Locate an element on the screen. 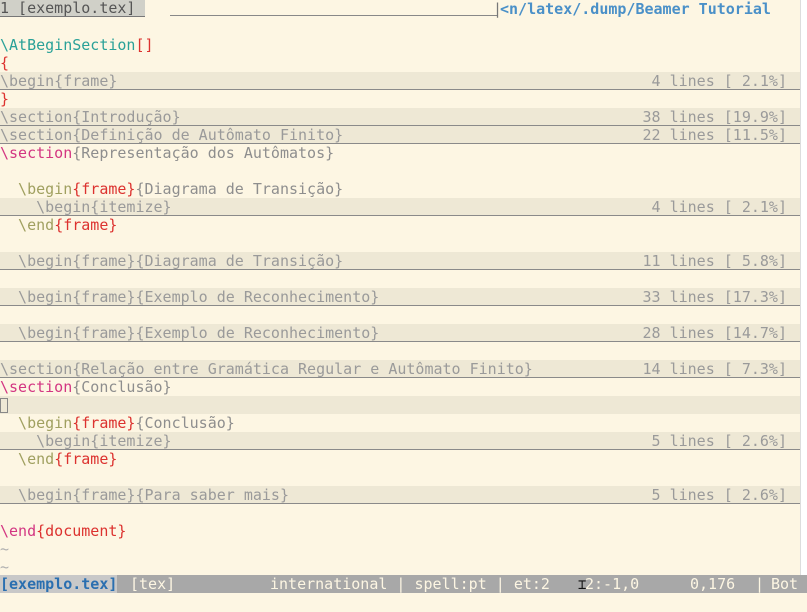 Image resolution: width=807 pixels, height=612 pixels. fold-text: \begin{frame}{Diagrama de Transição} is located at coordinates (172, 261).